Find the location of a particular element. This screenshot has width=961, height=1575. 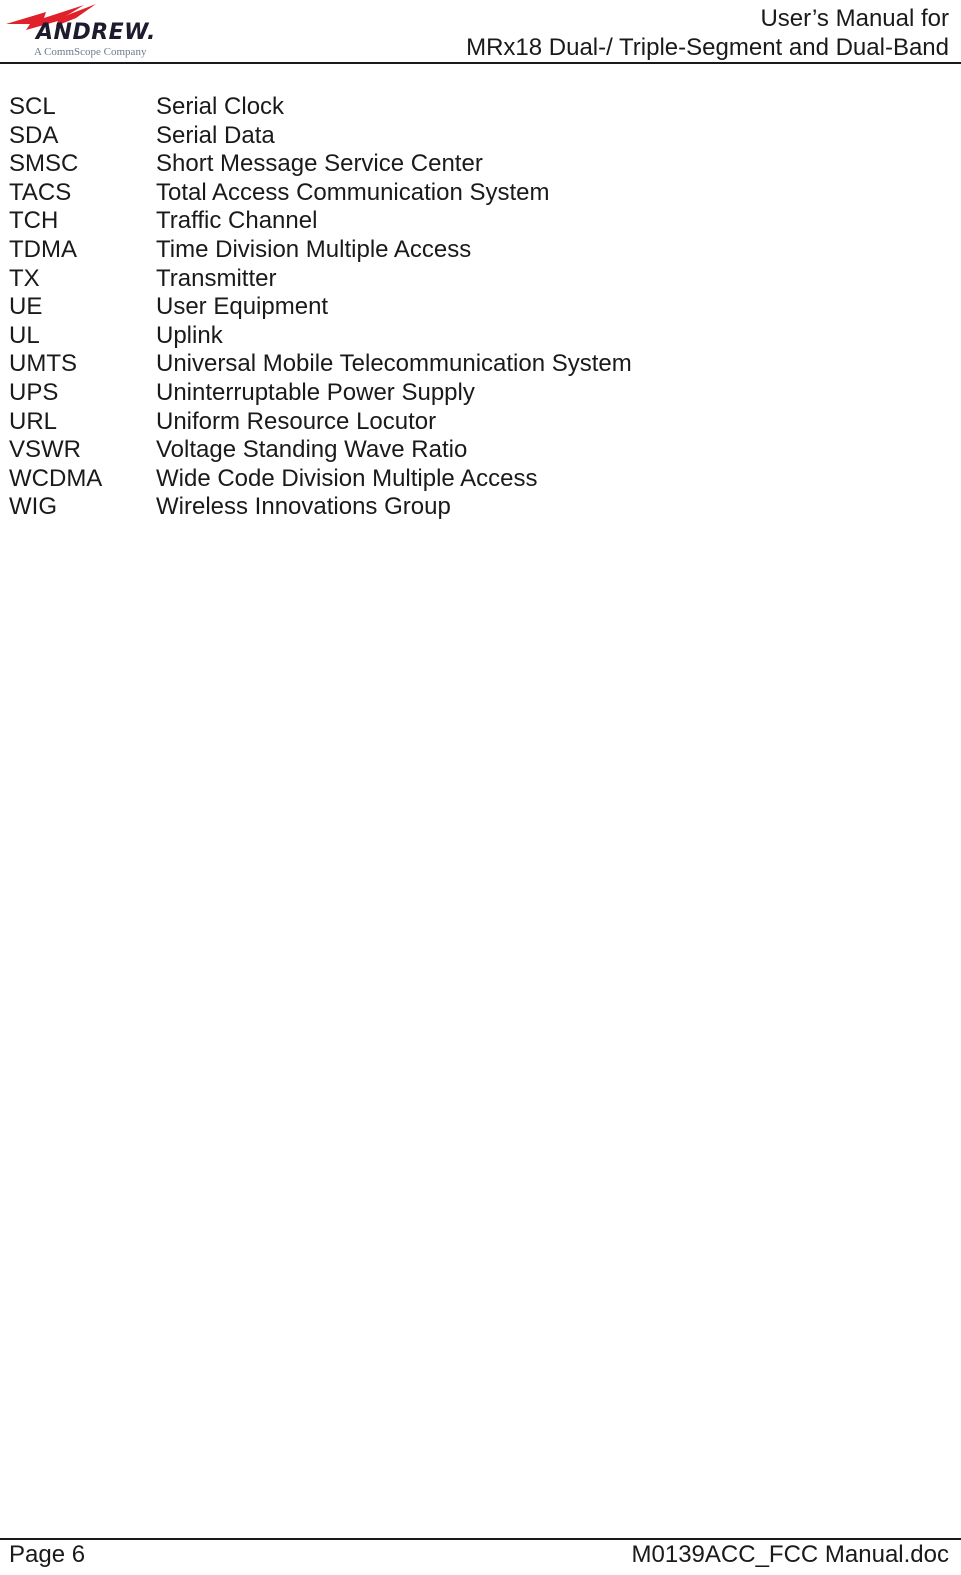

abbreviation: UMTS is located at coordinates (43, 364).